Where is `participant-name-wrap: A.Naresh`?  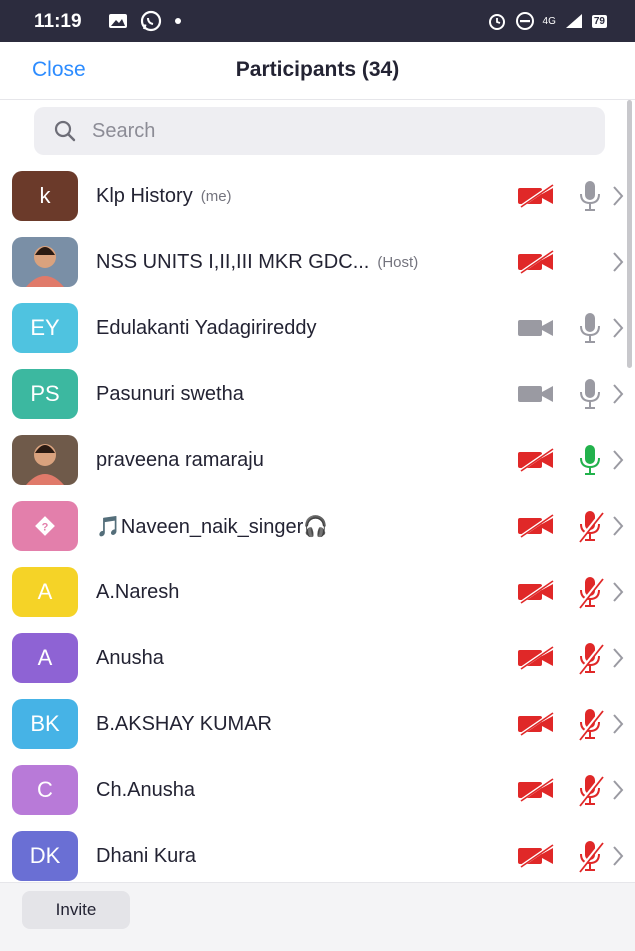
participant-name-wrap: A.Naresh is located at coordinates (137, 592).